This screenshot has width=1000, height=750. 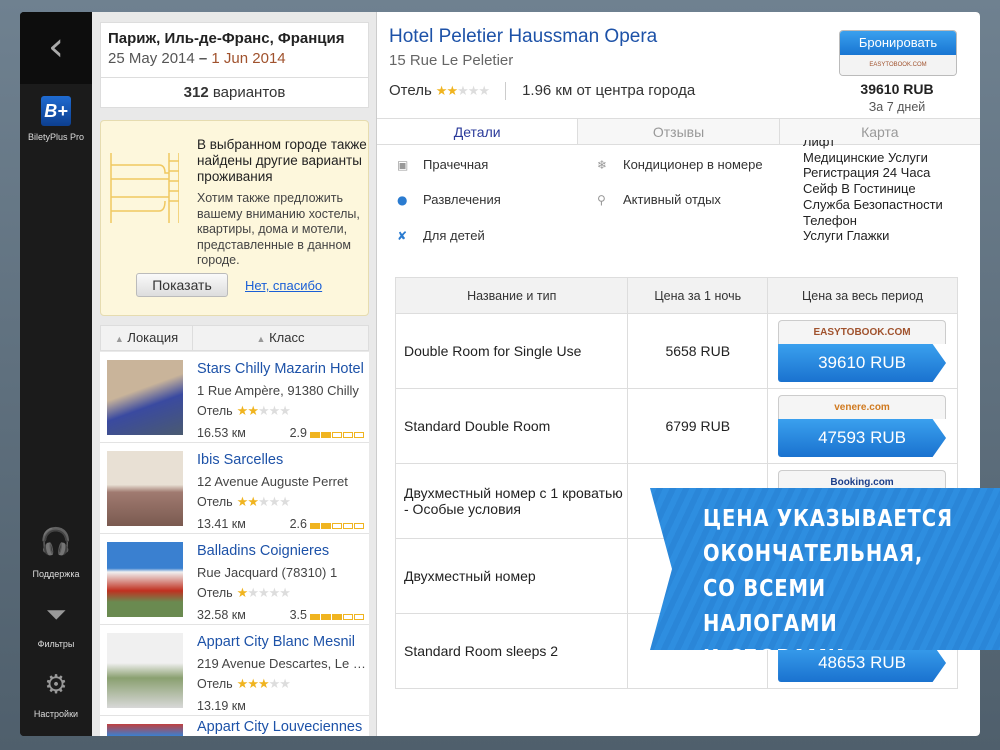 What do you see at coordinates (240, 460) in the screenshot?
I see `hotel-name: Ibis Sarcelles` at bounding box center [240, 460].